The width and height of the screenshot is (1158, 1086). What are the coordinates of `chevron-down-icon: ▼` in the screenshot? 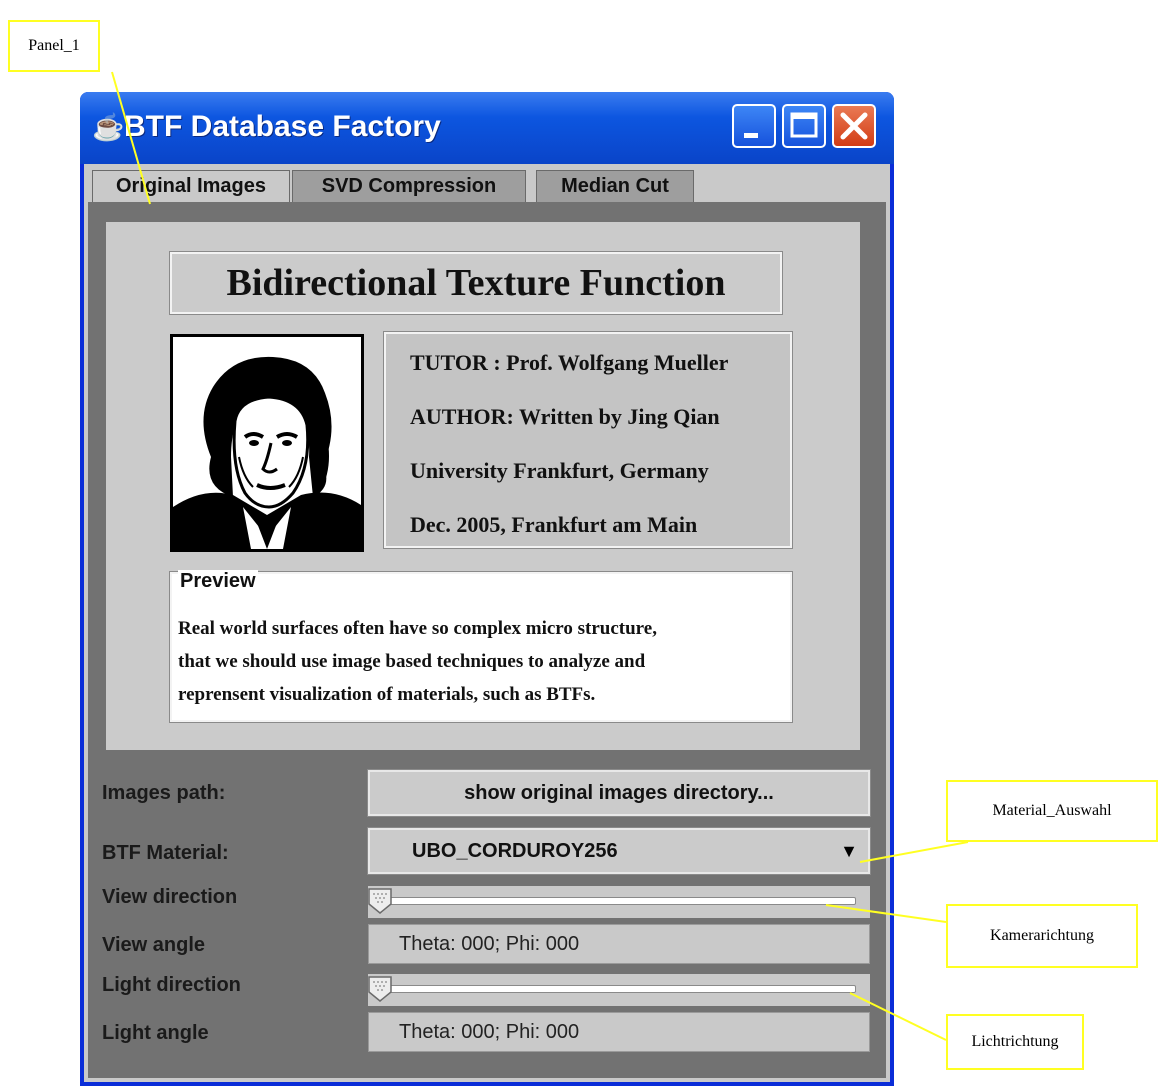 It's located at (849, 851).